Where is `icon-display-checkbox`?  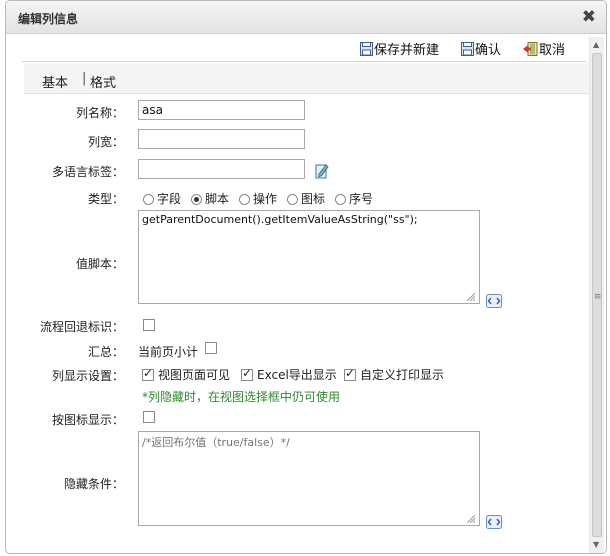
icon-display-checkbox is located at coordinates (149, 417).